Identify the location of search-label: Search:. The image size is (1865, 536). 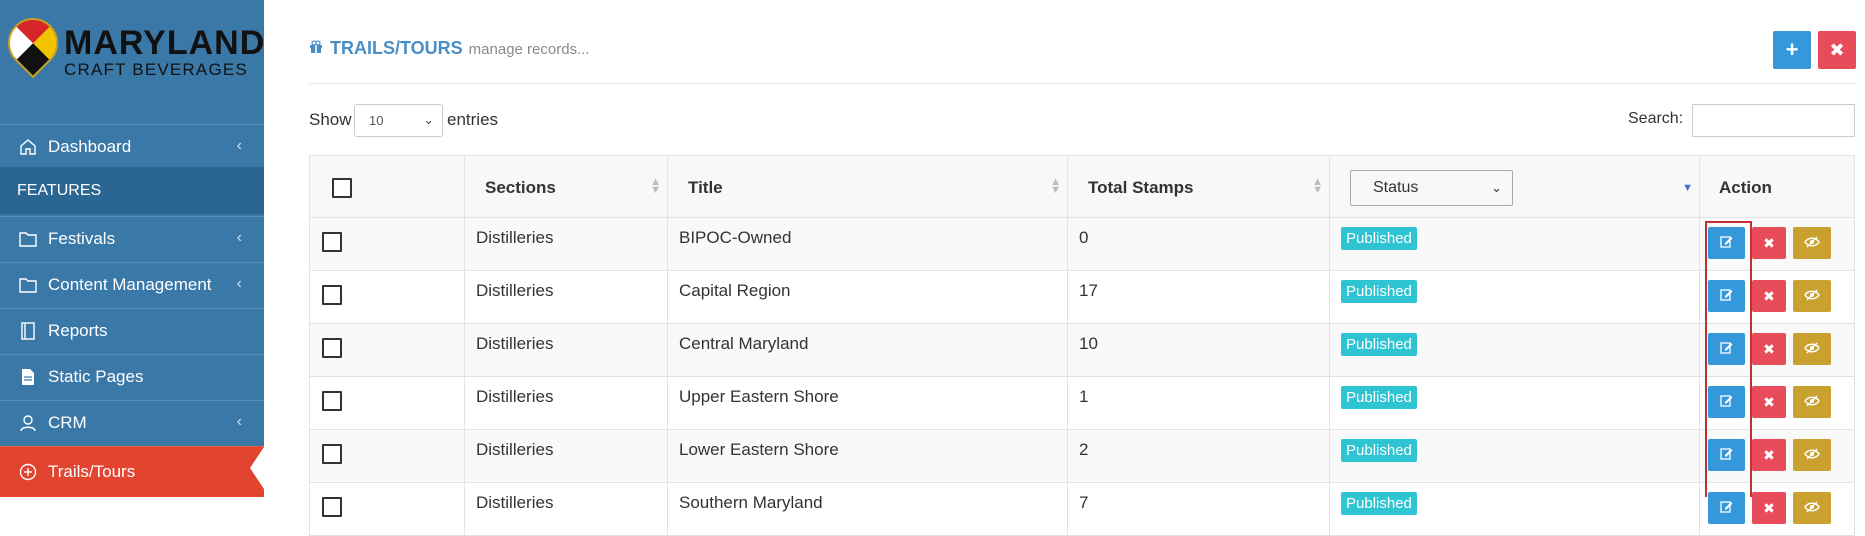
(1656, 118).